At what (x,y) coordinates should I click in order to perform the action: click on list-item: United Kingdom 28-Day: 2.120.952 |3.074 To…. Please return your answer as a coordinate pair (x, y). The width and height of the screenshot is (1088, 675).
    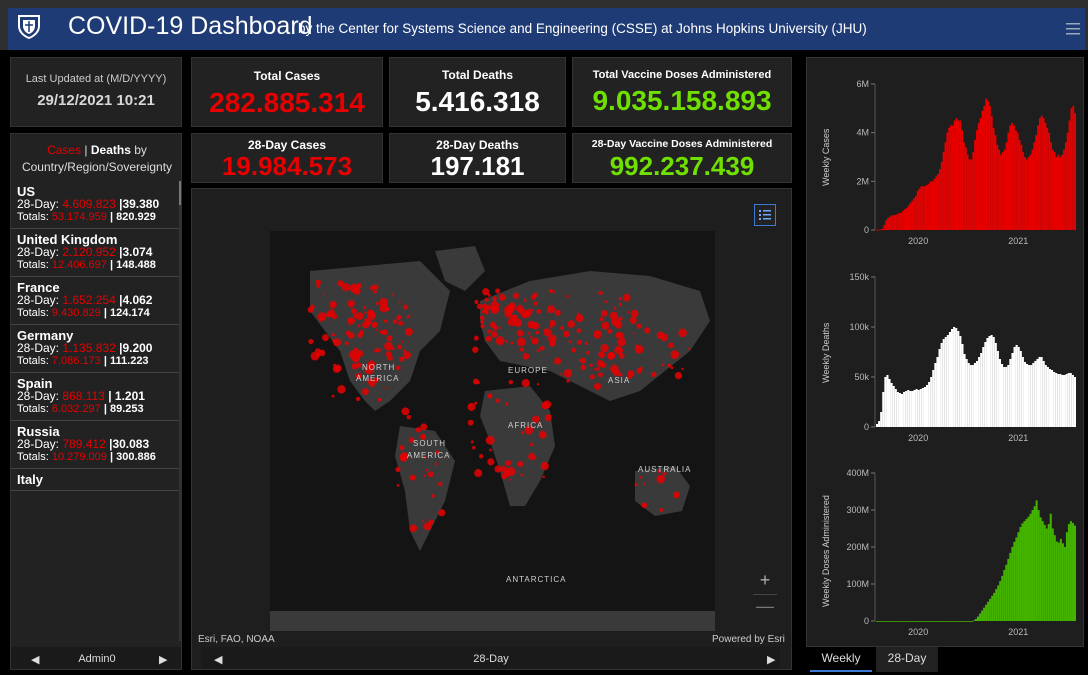
    Looking at the image, I should click on (95, 253).